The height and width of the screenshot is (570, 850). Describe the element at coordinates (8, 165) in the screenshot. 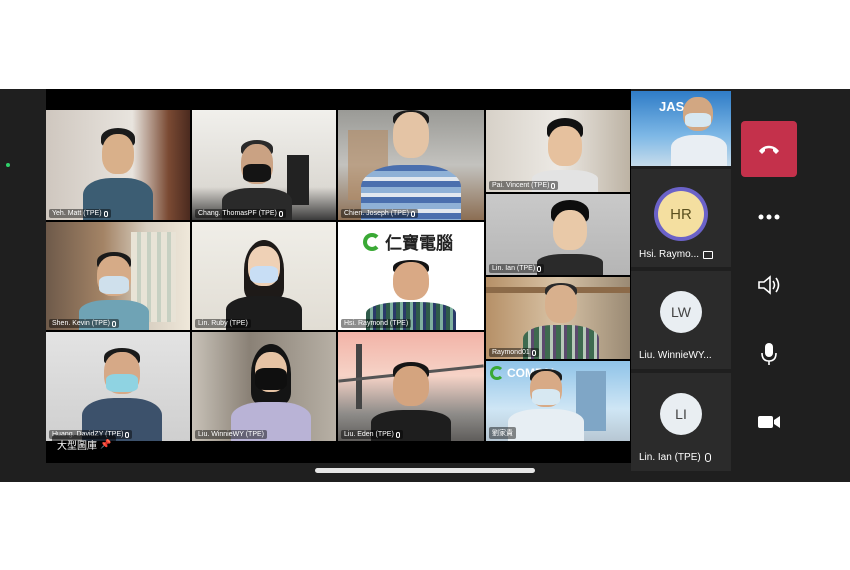

I see `connection-indicator` at that location.